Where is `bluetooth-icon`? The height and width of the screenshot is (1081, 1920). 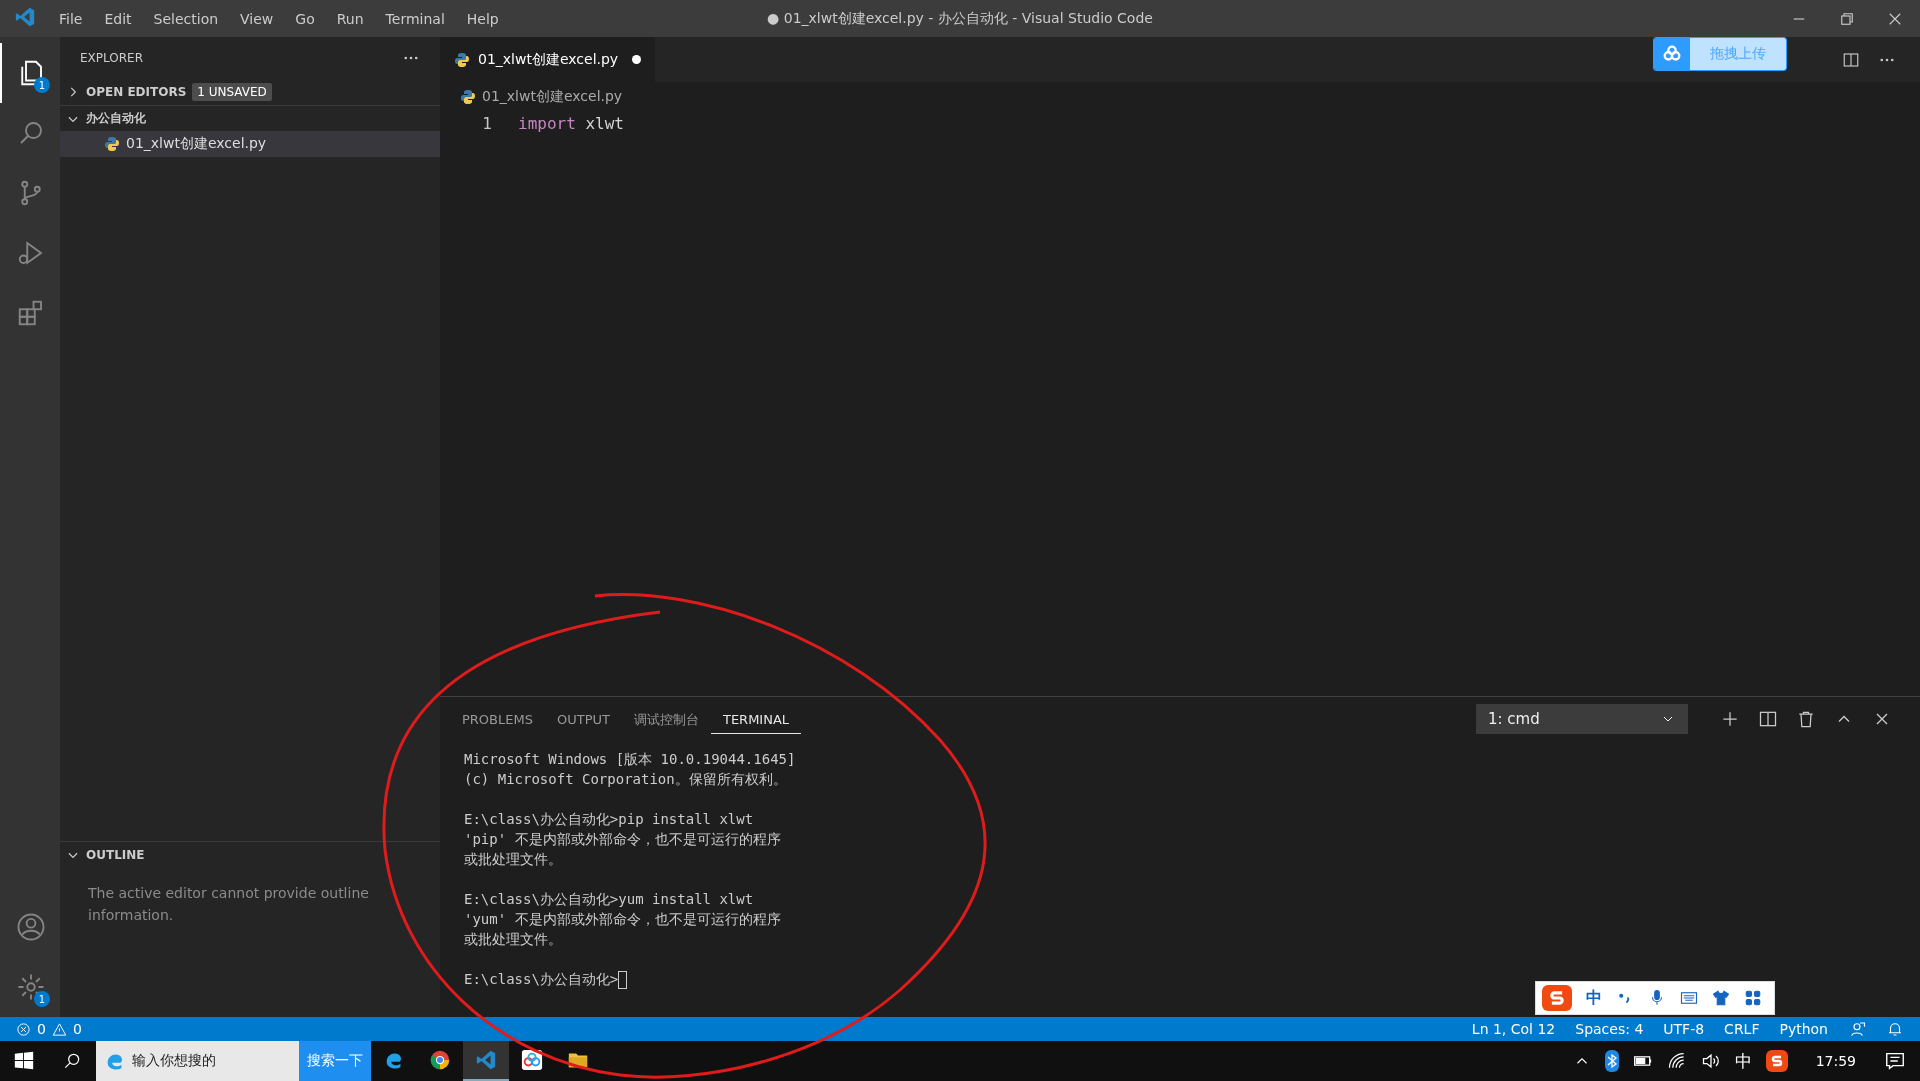 bluetooth-icon is located at coordinates (1611, 1061).